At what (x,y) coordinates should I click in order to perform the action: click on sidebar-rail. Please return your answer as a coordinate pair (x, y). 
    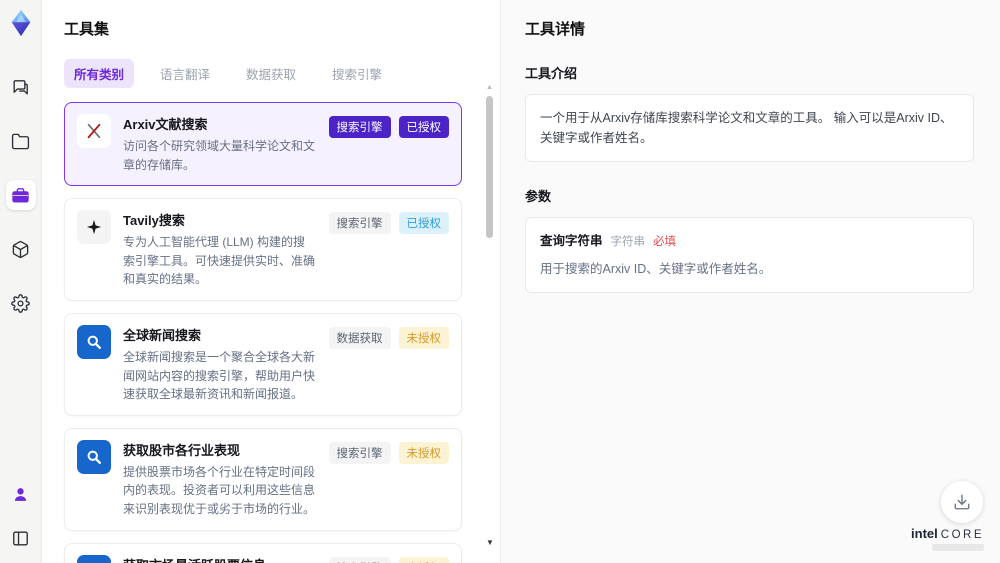
    Looking at the image, I should click on (21, 281).